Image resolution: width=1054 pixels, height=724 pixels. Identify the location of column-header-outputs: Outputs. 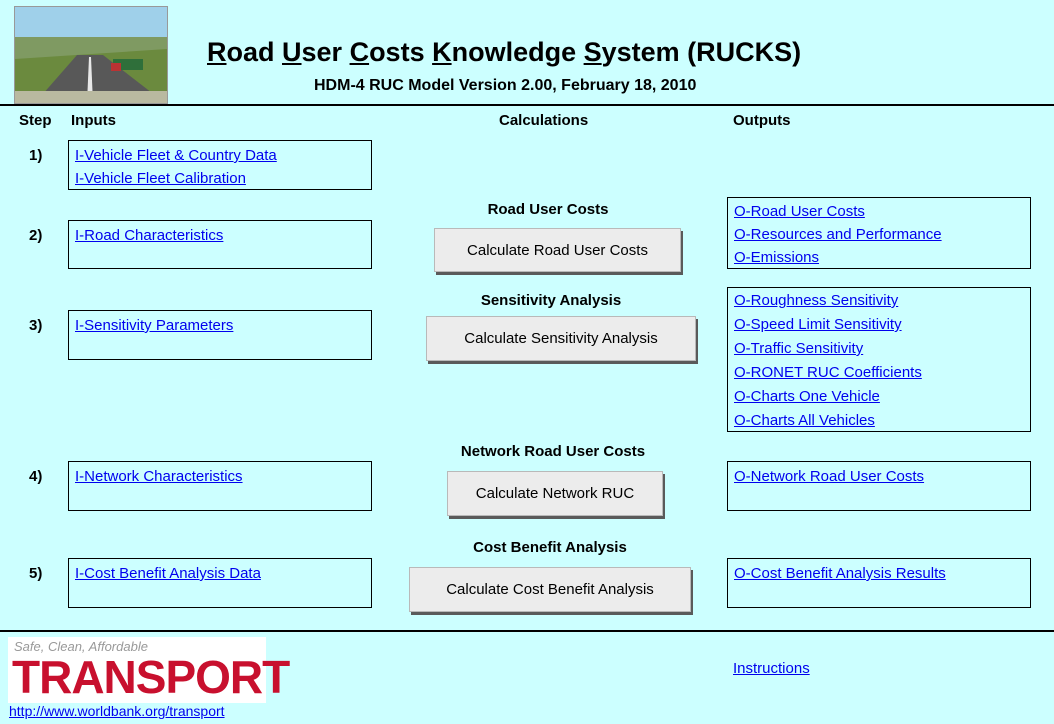
(762, 120).